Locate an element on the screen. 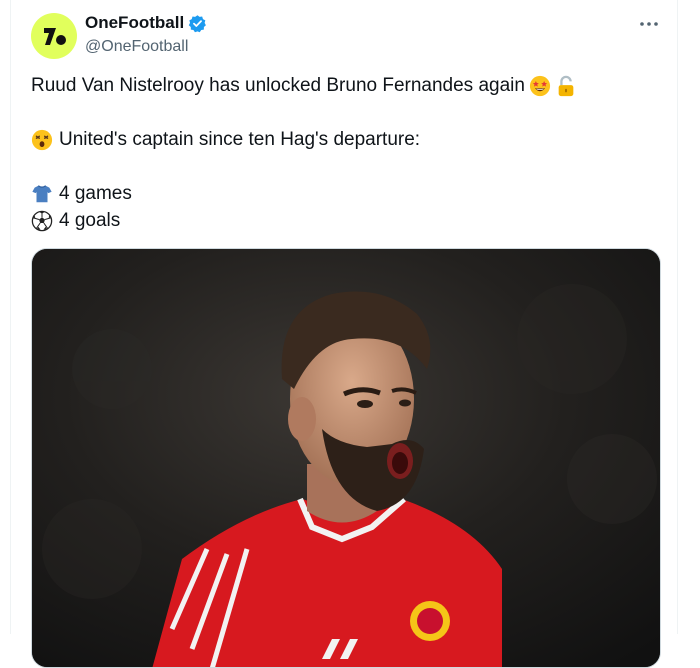 This screenshot has width=700, height=668. handle: @OneFootball is located at coordinates (146, 47).